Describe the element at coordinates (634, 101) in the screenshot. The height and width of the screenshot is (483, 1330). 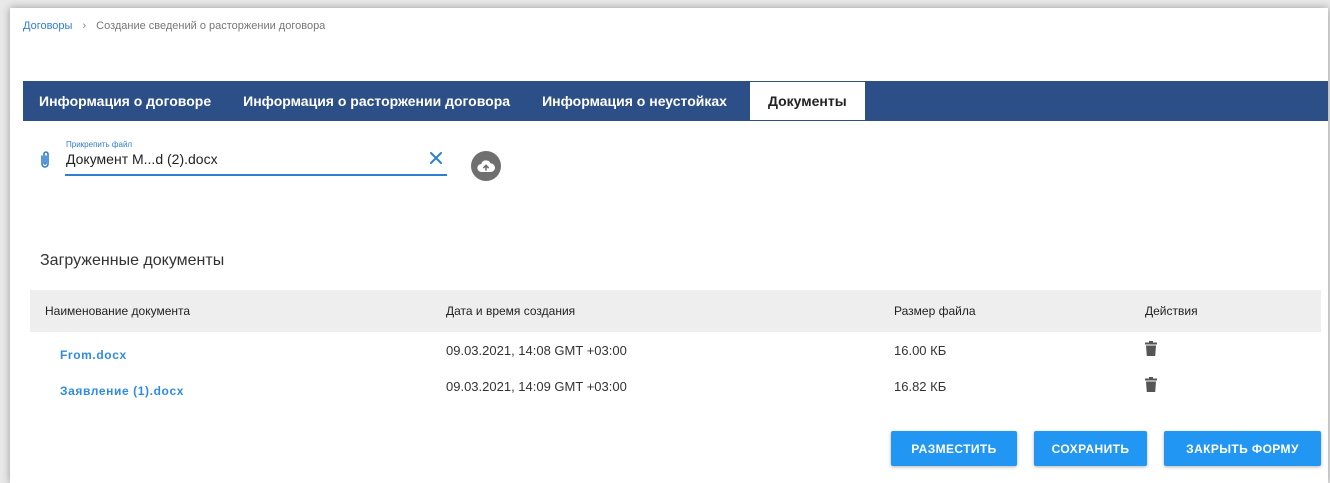
I see `tab-penalty-info: Информация о неустойках` at that location.